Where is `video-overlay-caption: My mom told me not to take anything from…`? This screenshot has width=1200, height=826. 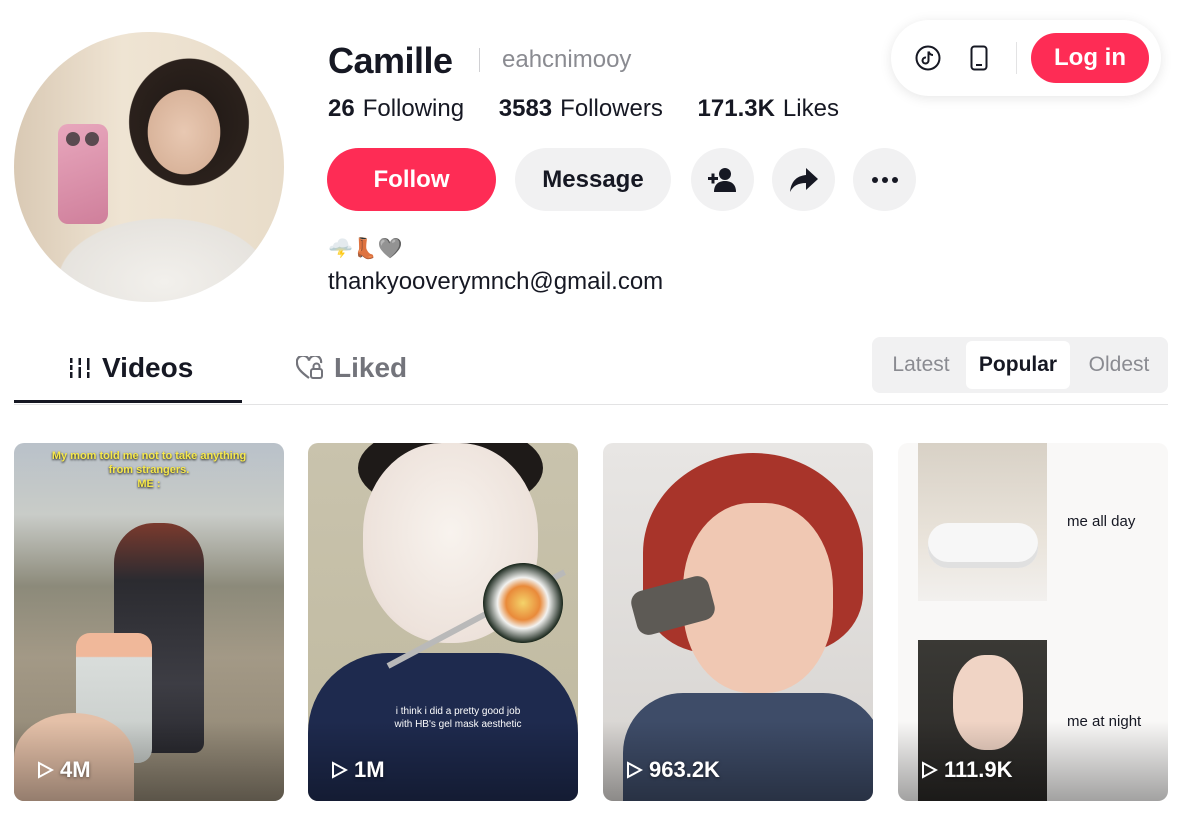 video-overlay-caption: My mom told me not to take anything from… is located at coordinates (149, 470).